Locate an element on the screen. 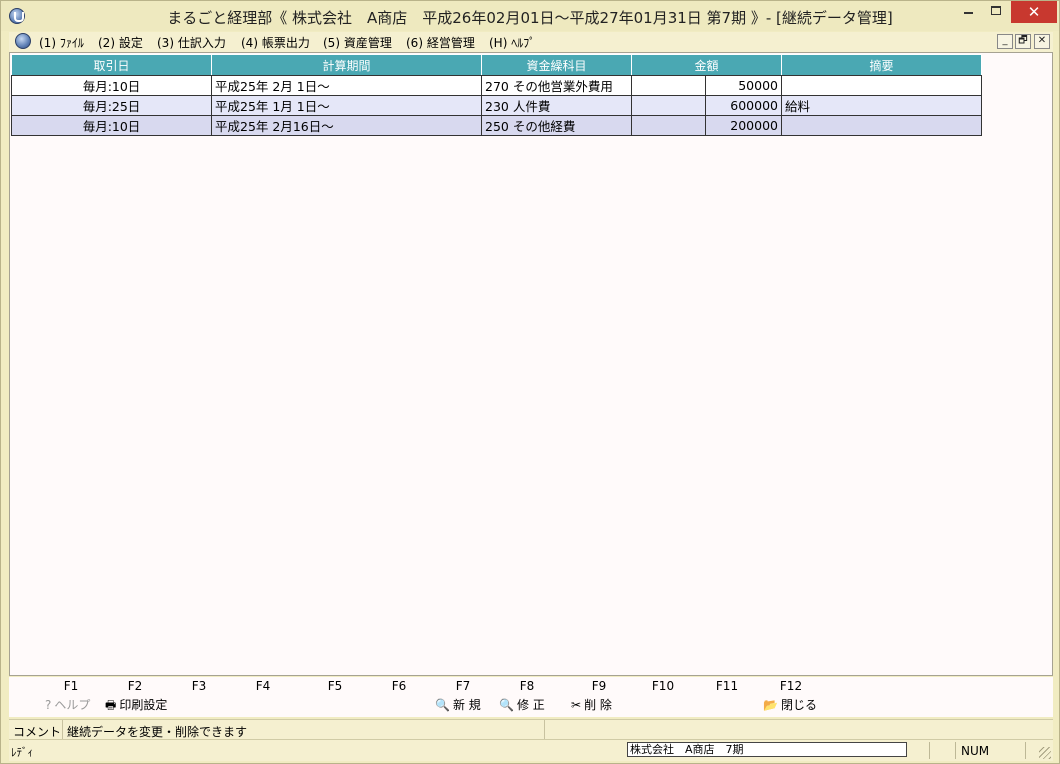 This screenshot has width=1060, height=764. fkey-f12: F12 is located at coordinates (791, 686).